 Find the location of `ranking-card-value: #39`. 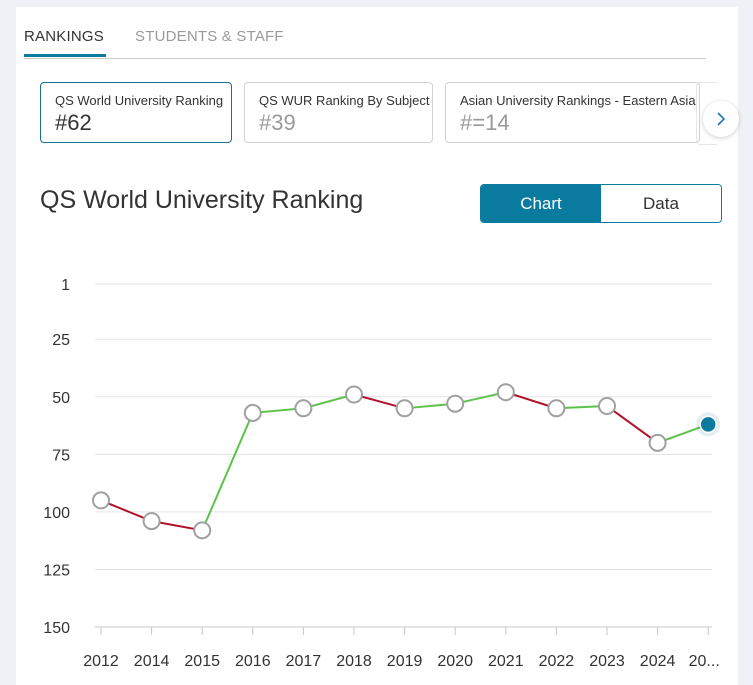

ranking-card-value: #39 is located at coordinates (277, 122).